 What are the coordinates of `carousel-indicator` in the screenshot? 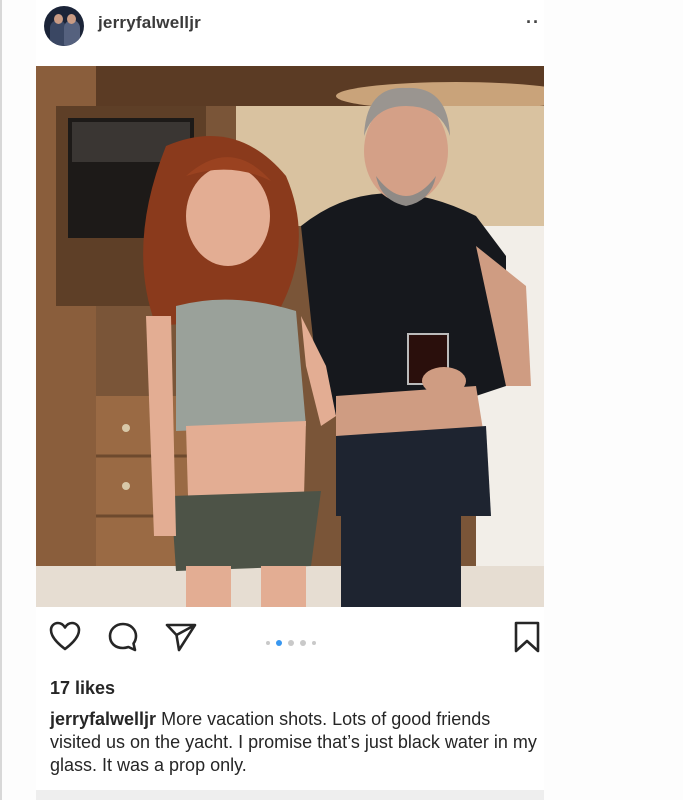 It's located at (294, 640).